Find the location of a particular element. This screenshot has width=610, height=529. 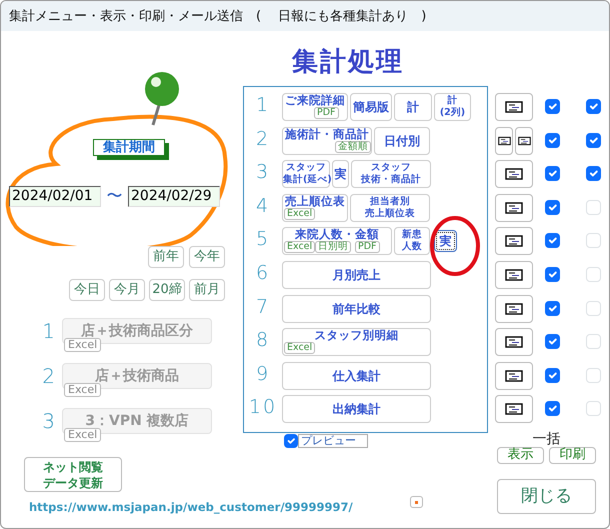

report-button: 出納集計 is located at coordinates (356, 409).